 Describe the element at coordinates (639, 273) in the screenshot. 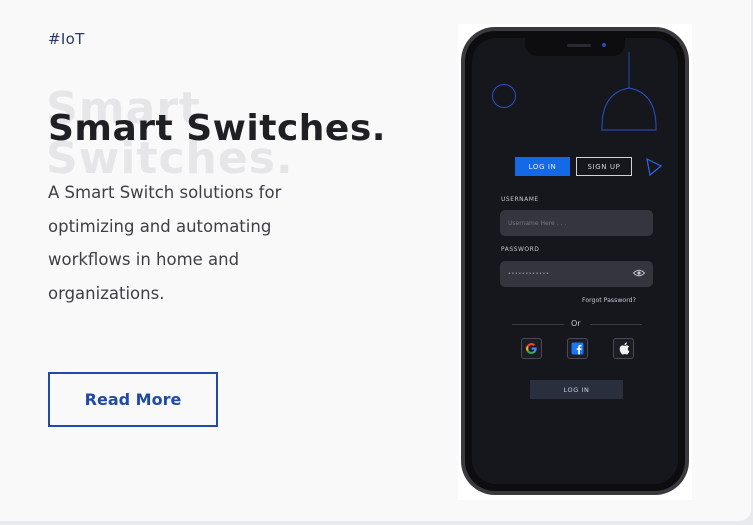

I see `eye-icon` at that location.